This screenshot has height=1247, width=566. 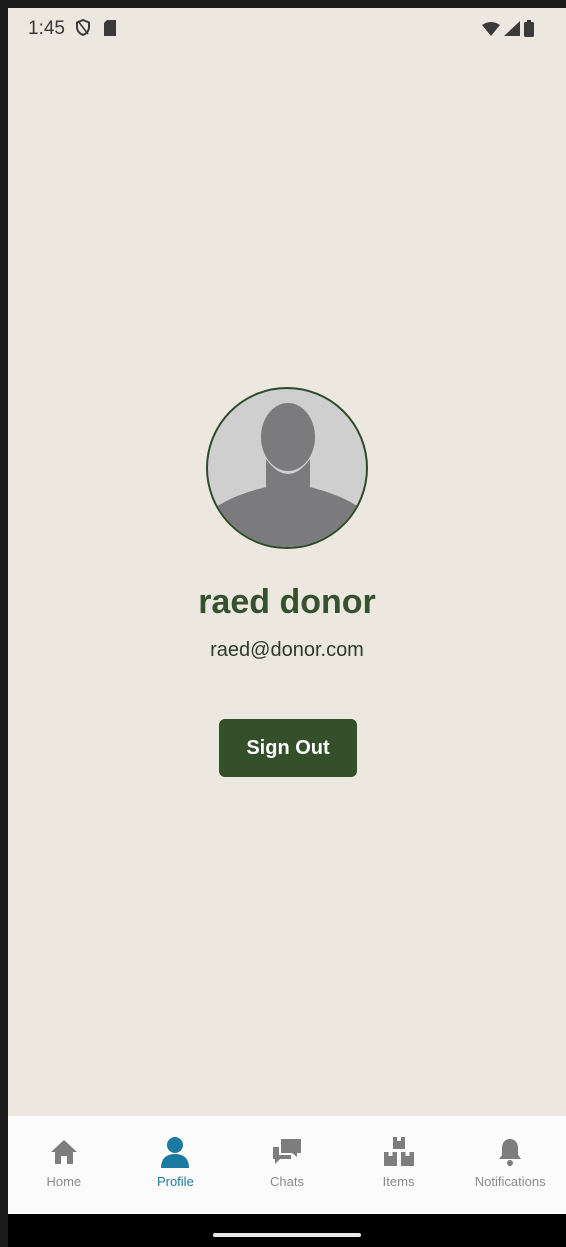 I want to click on shield-icon, so click(x=83, y=29).